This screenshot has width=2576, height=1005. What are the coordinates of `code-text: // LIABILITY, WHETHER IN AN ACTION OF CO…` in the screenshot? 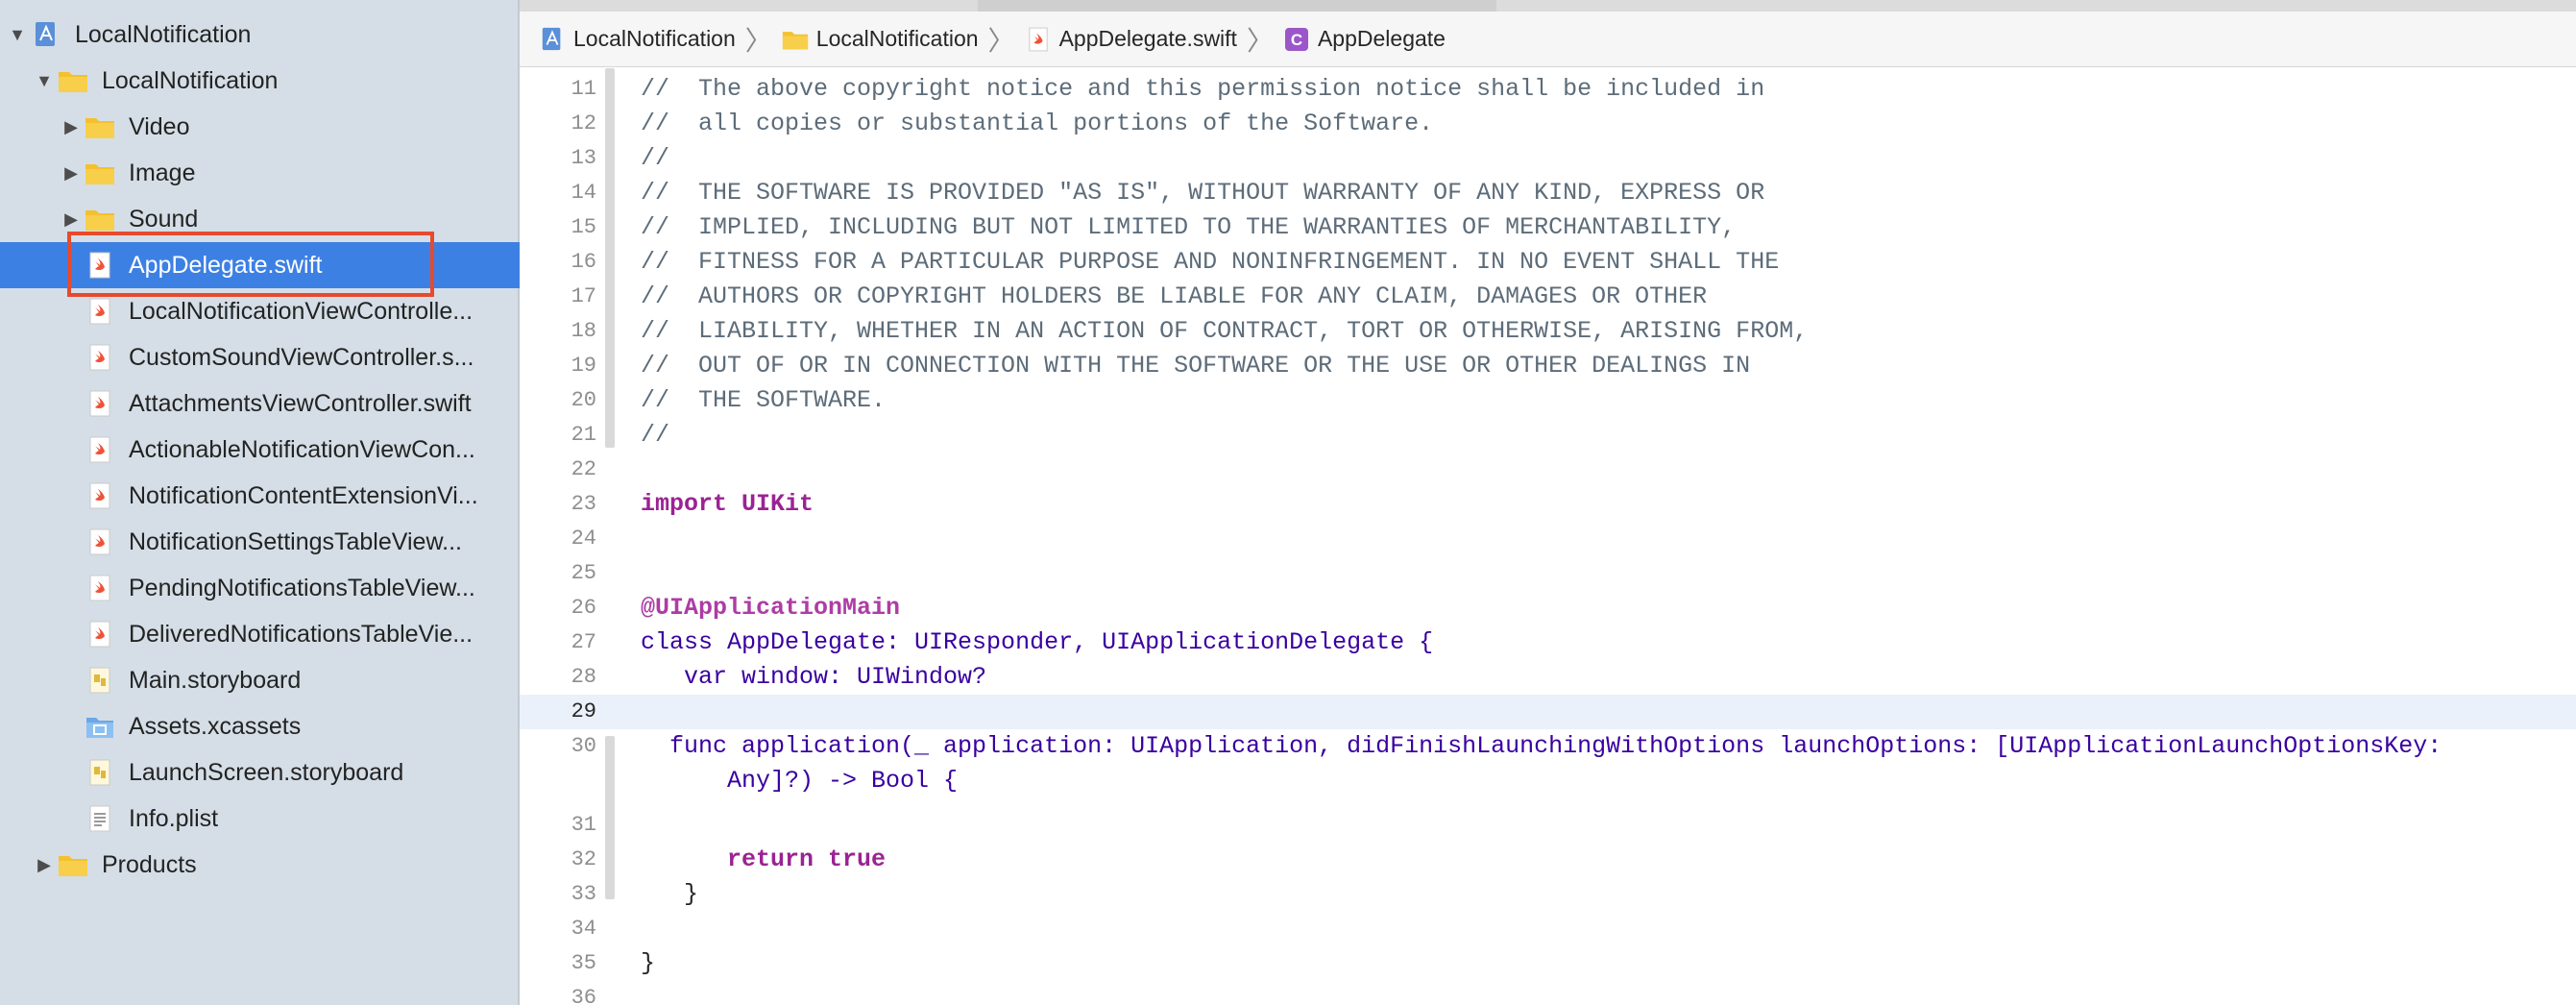 It's located at (1225, 331).